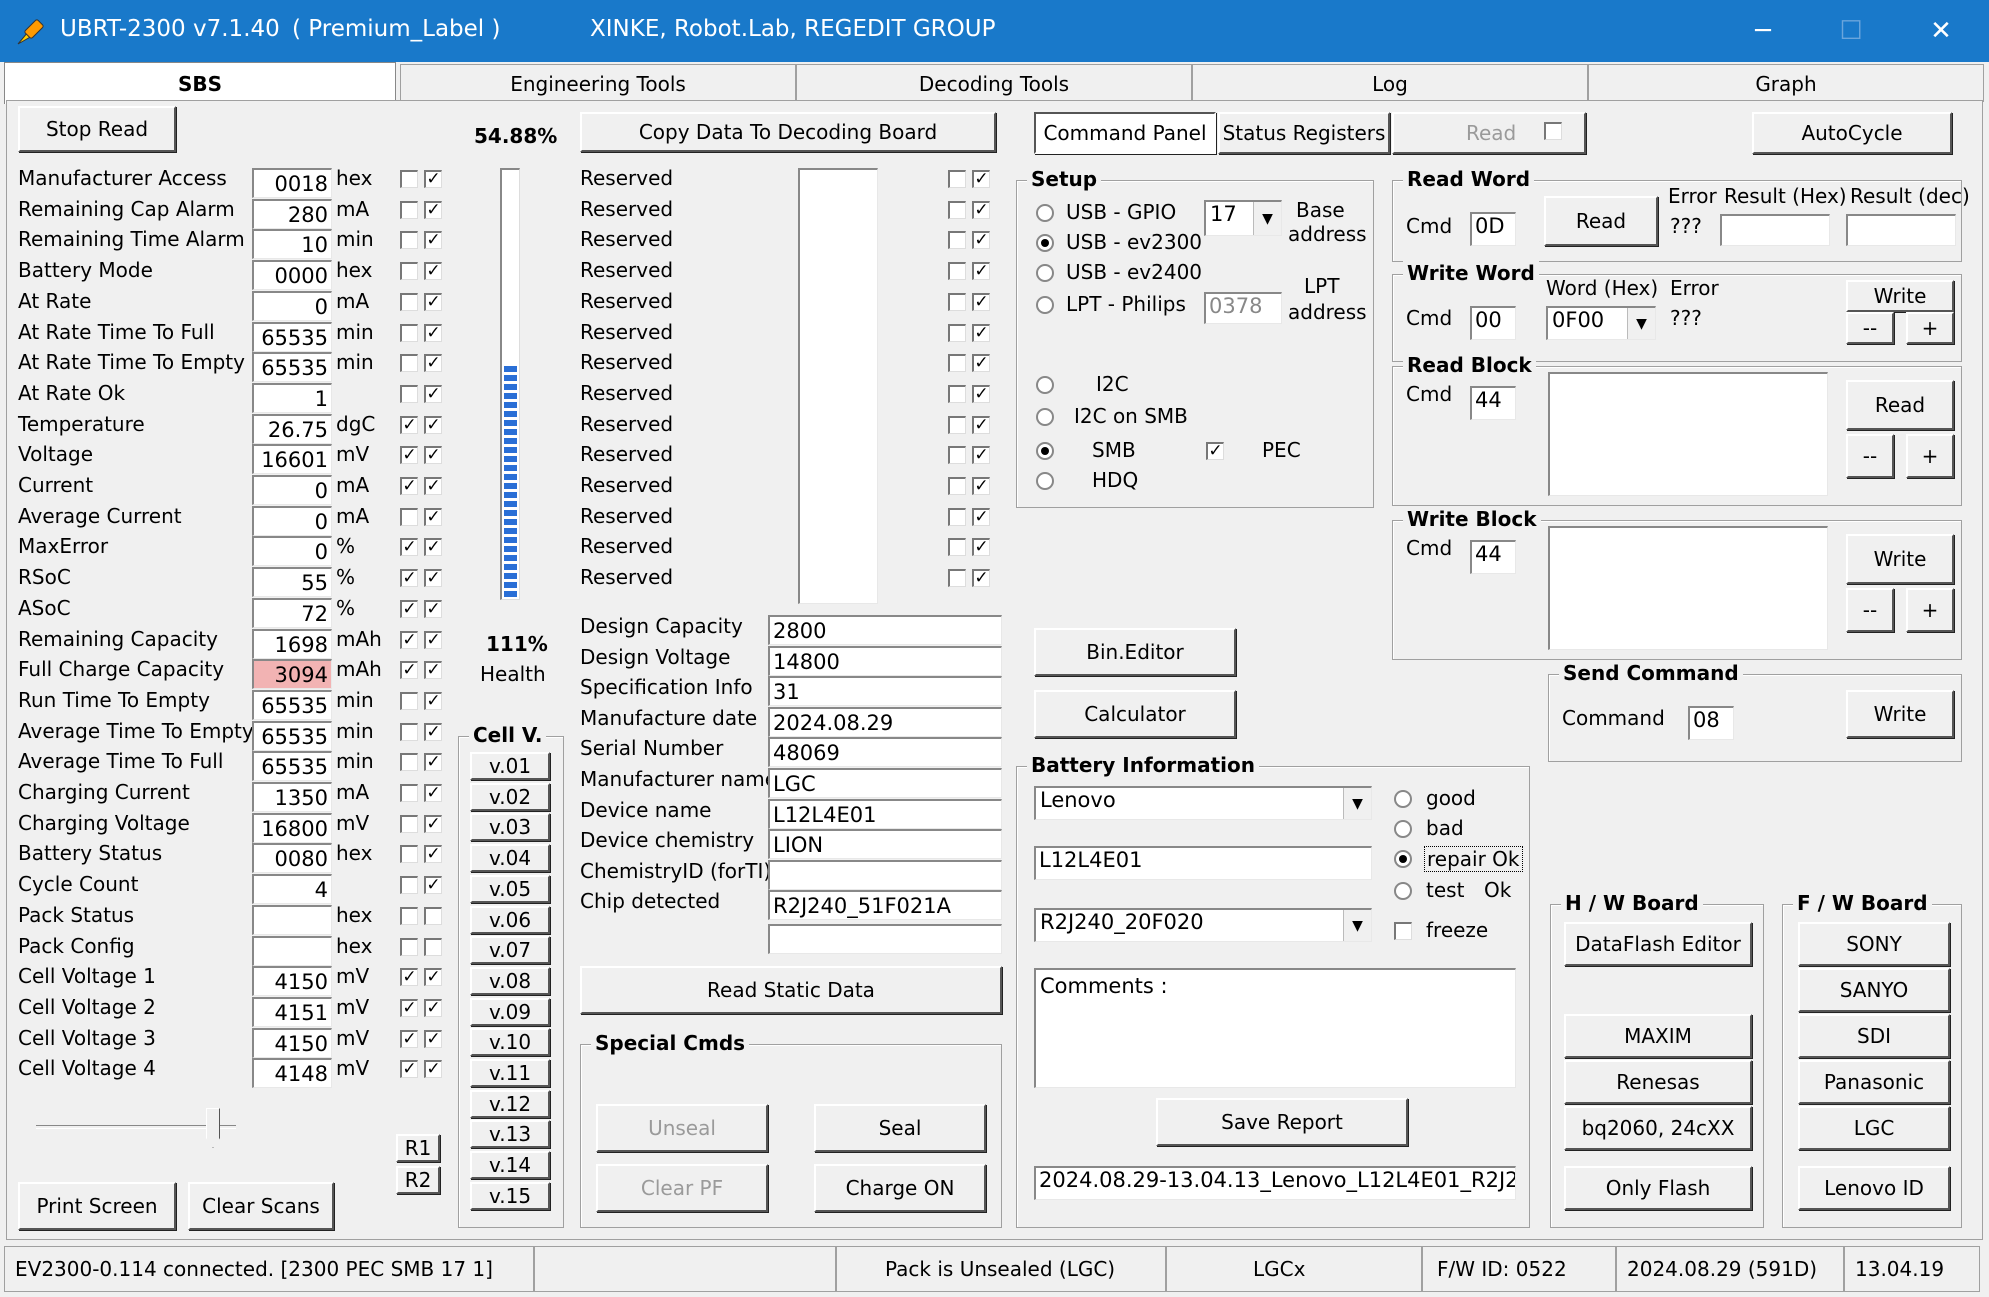  I want to click on result-dec-field, so click(1901, 230).